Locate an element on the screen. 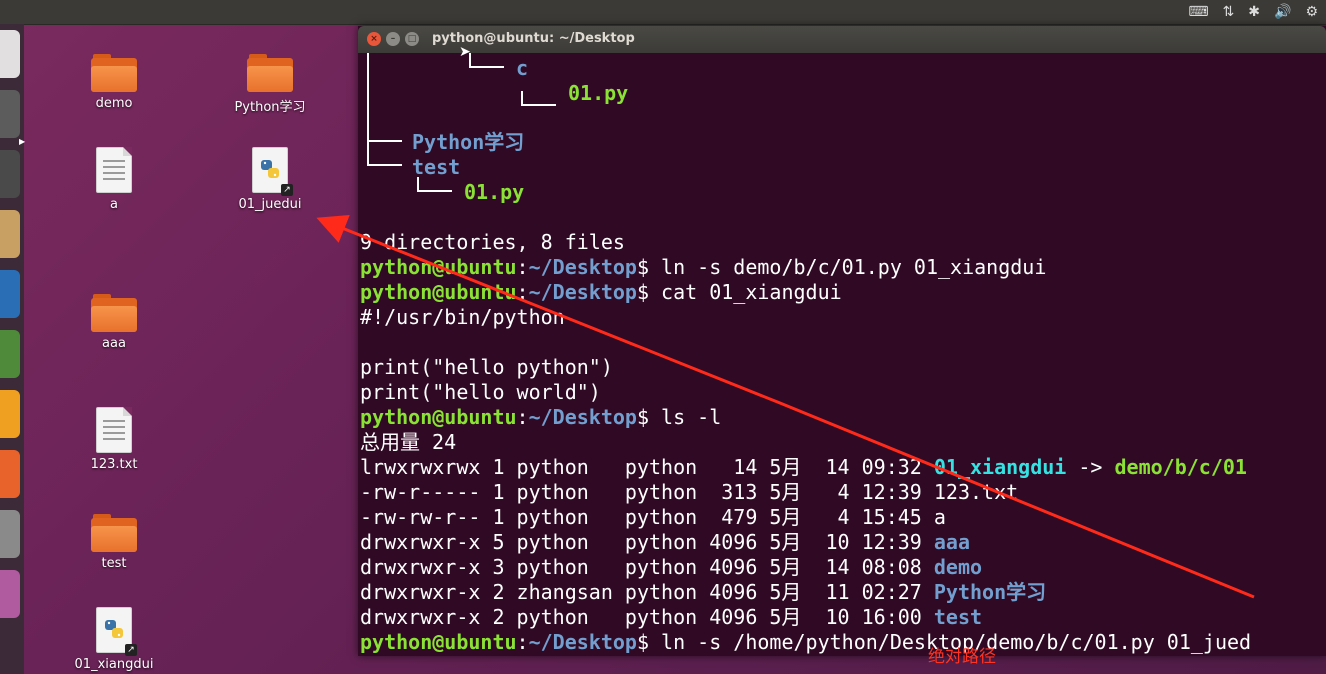  tree-summary: 9 directories, 8 files is located at coordinates (492, 242).